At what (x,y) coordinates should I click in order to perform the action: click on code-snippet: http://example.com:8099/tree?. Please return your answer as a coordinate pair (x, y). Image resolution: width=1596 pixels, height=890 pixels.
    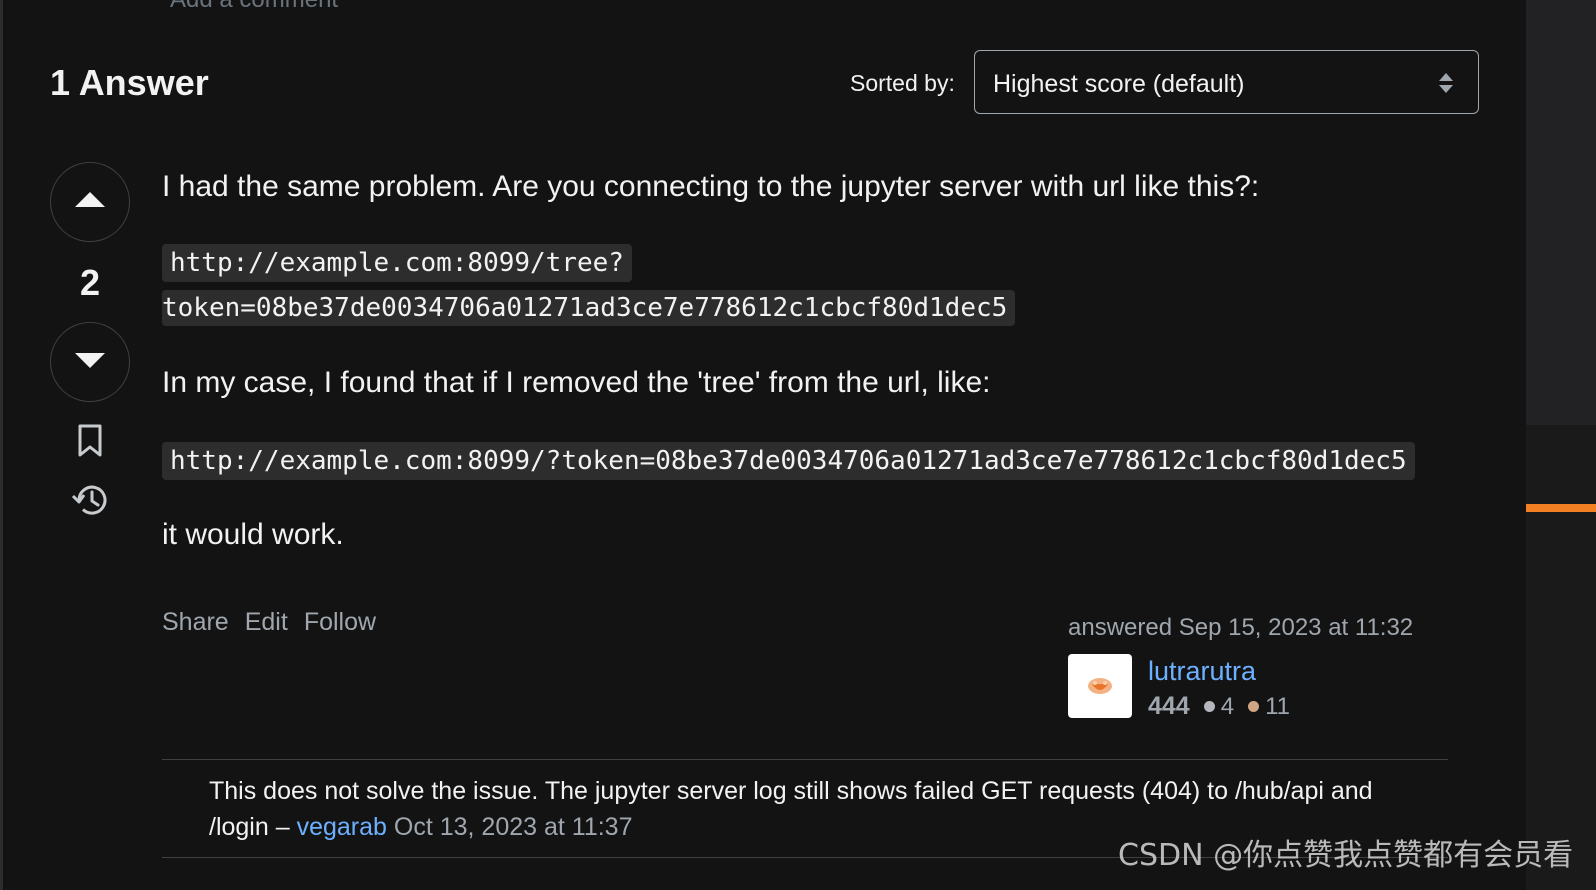
    Looking at the image, I should click on (397, 263).